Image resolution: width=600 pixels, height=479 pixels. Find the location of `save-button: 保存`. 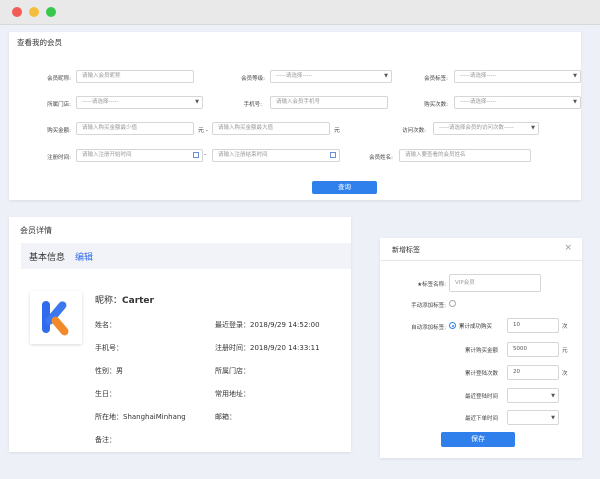

save-button: 保存 is located at coordinates (478, 439).